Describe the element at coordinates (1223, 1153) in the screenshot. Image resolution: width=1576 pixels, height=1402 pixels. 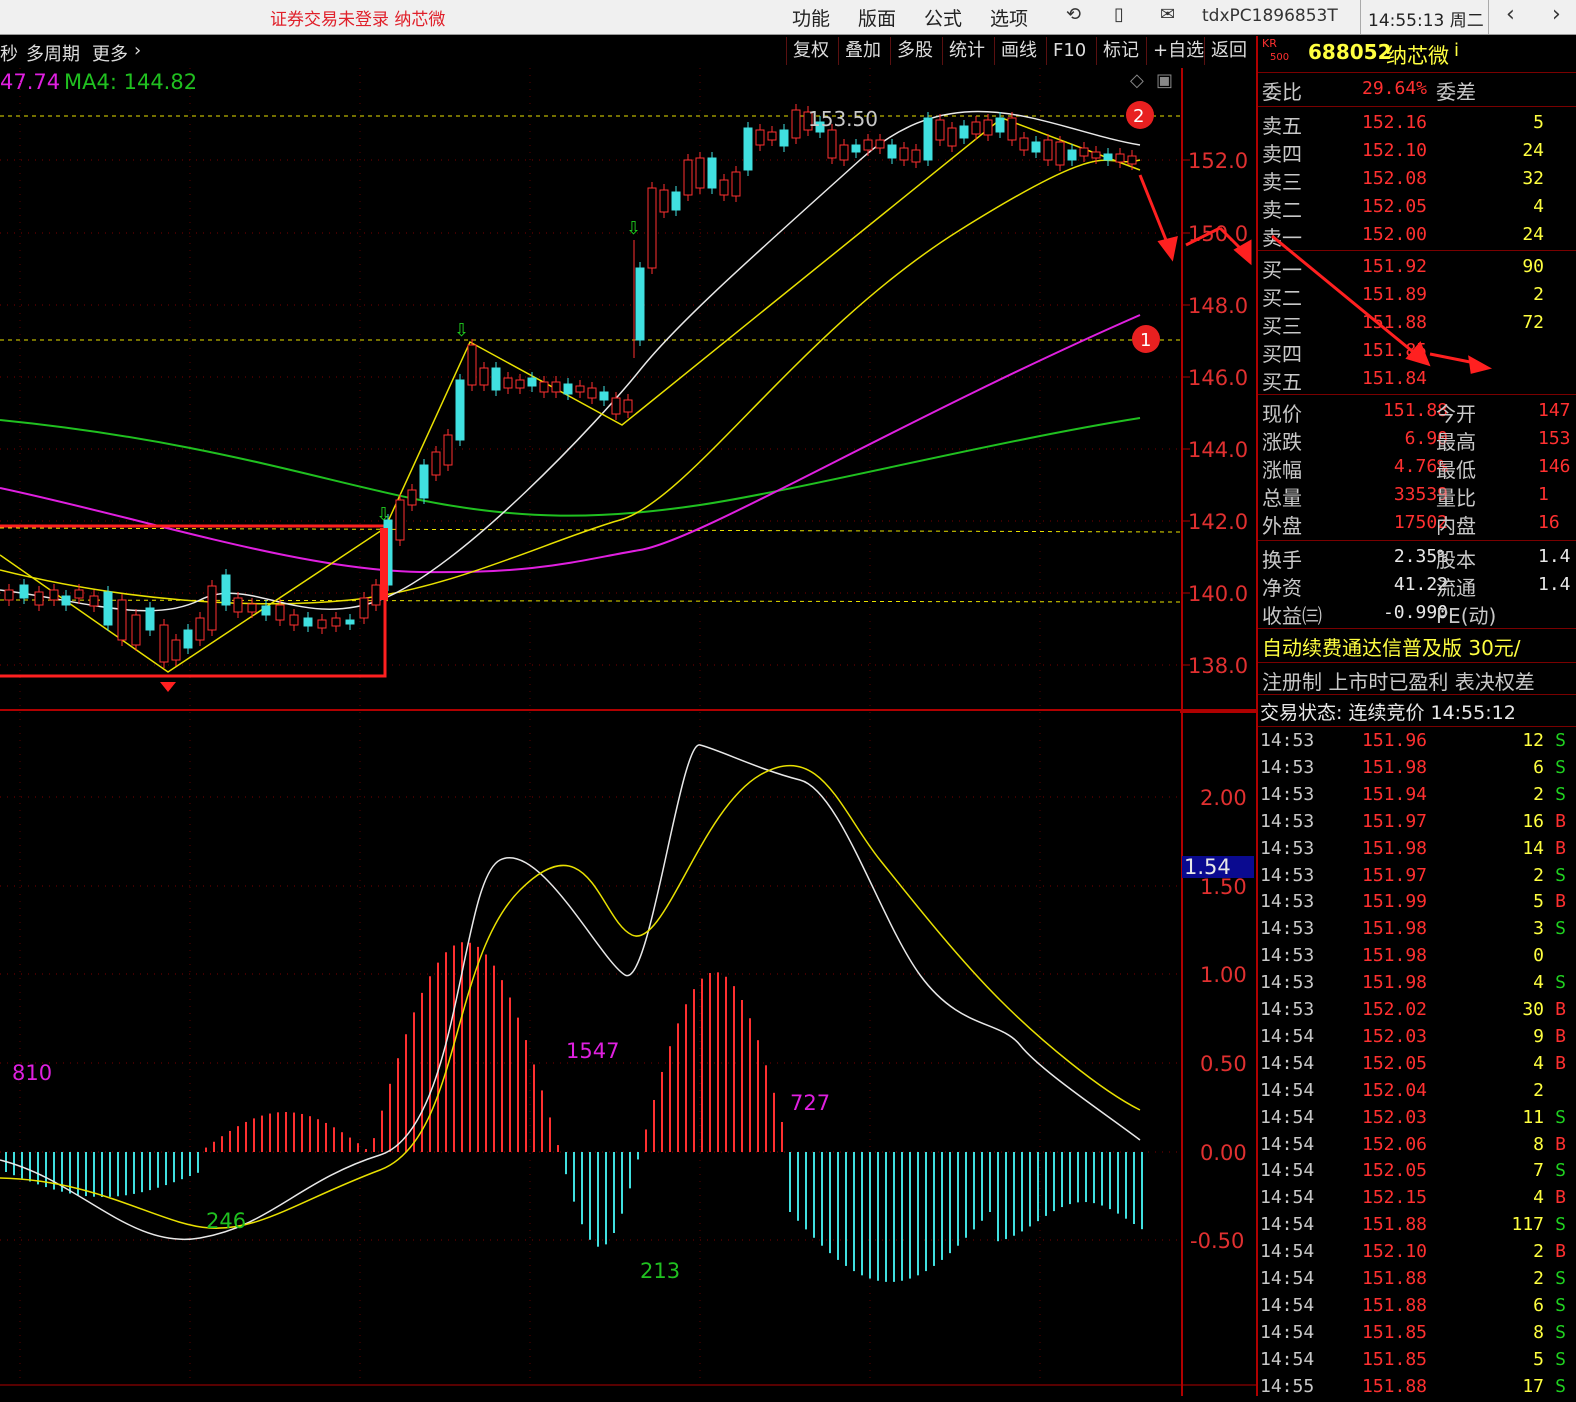
I see `macd-axis-label: 0.00` at that location.